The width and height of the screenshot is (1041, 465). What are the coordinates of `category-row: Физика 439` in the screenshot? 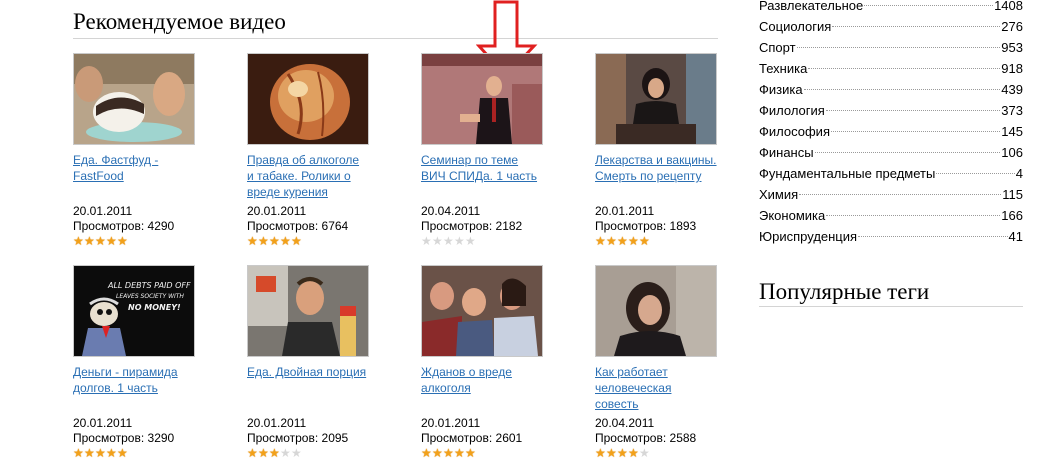 It's located at (891, 89).